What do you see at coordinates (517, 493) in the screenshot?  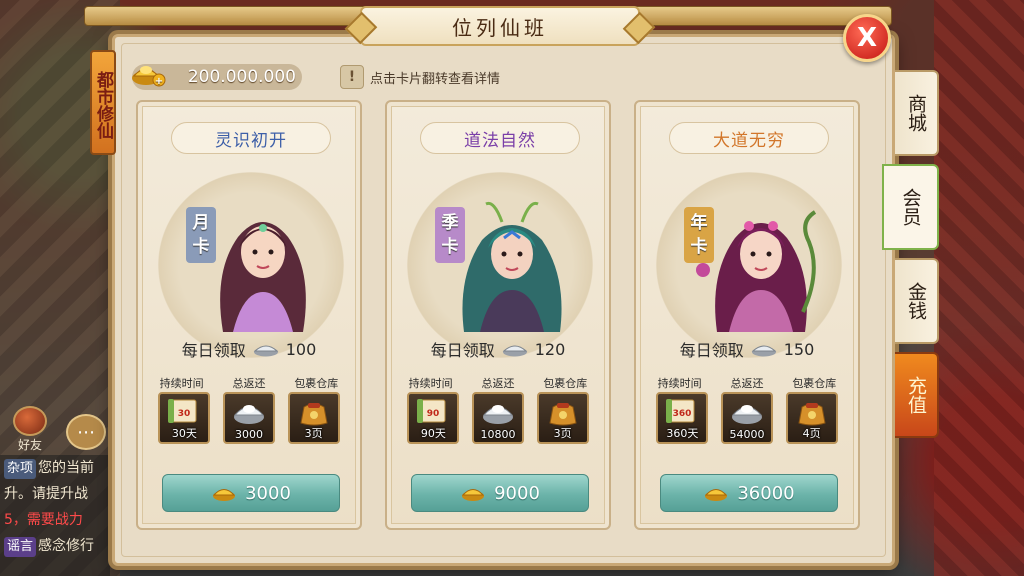 I see `price-value: 9000` at bounding box center [517, 493].